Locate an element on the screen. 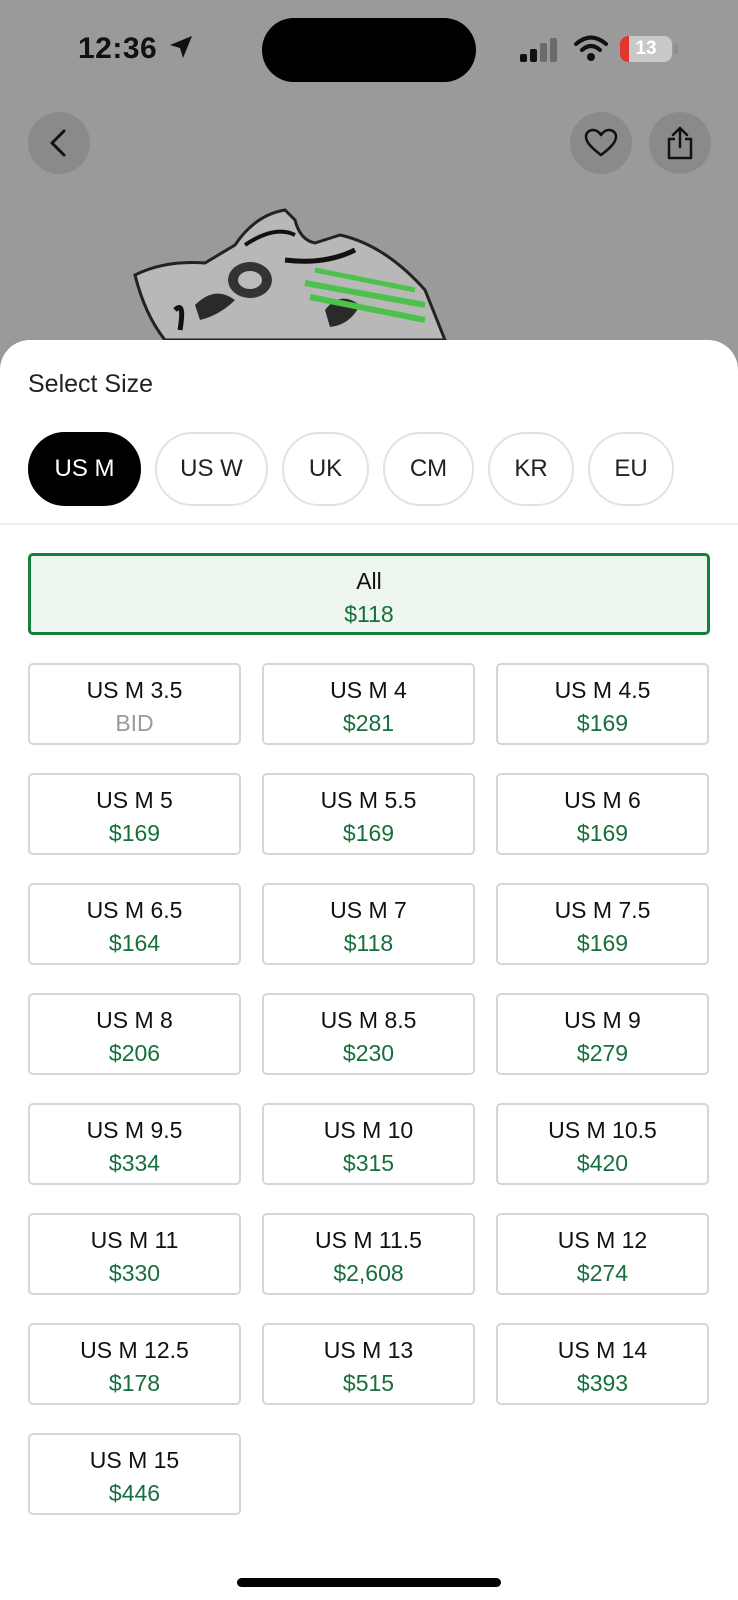 Image resolution: width=738 pixels, height=1600 pixels. heart-icon is located at coordinates (601, 142).